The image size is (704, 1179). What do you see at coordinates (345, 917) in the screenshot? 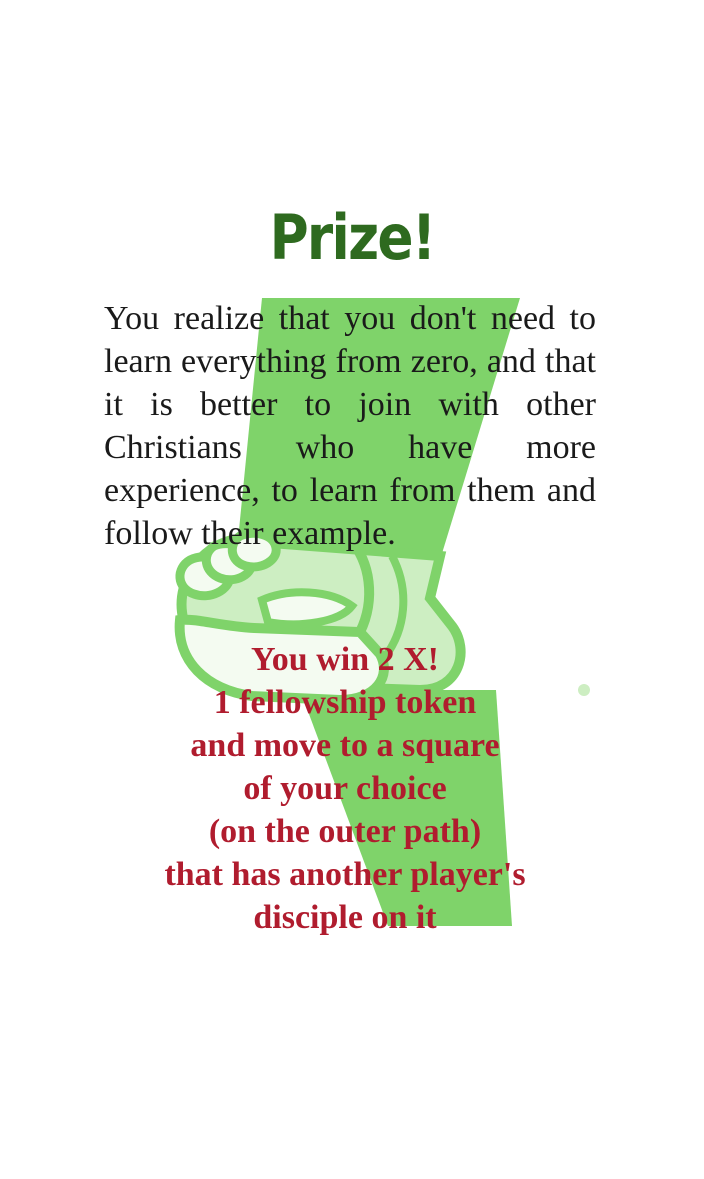
I see `prize-line: disciple on it` at bounding box center [345, 917].